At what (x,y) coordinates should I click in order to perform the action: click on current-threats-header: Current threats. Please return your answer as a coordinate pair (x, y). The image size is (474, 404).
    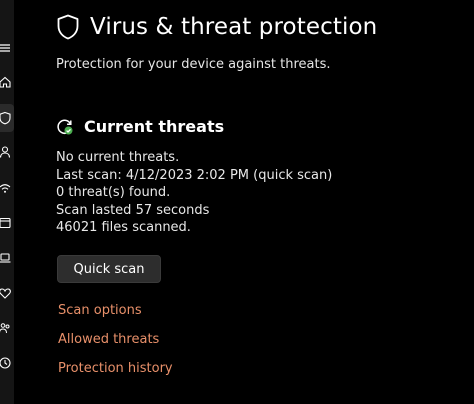
    Looking at the image, I should click on (140, 126).